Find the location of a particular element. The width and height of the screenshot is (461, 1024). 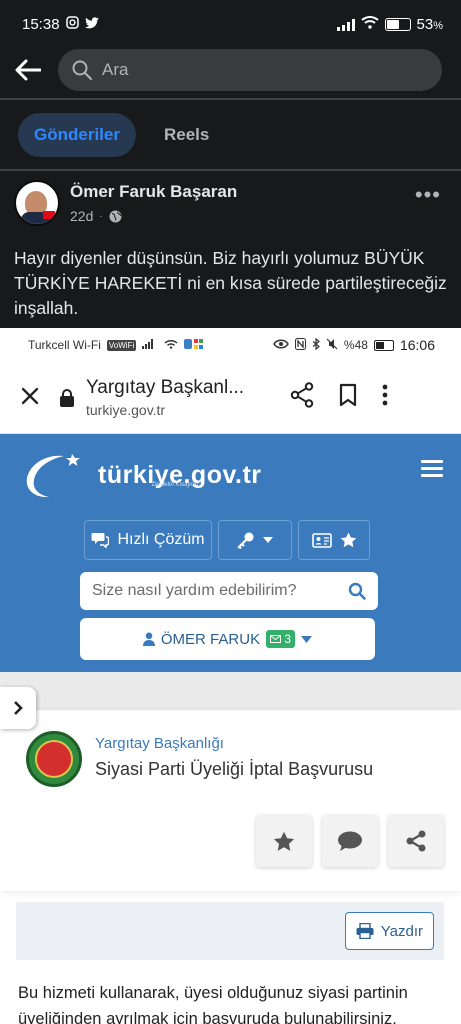

chevron-right-icon is located at coordinates (18, 708).